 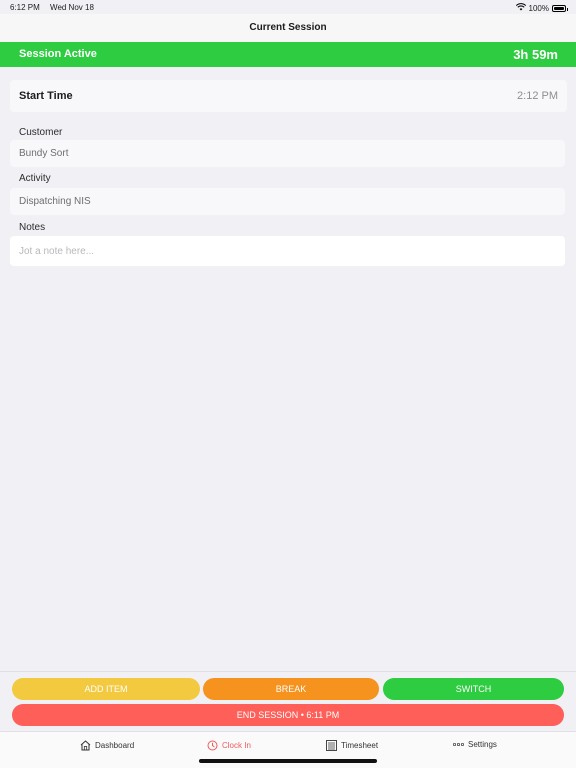 What do you see at coordinates (25, 7) in the screenshot?
I see `status-time: 6:12 PM` at bounding box center [25, 7].